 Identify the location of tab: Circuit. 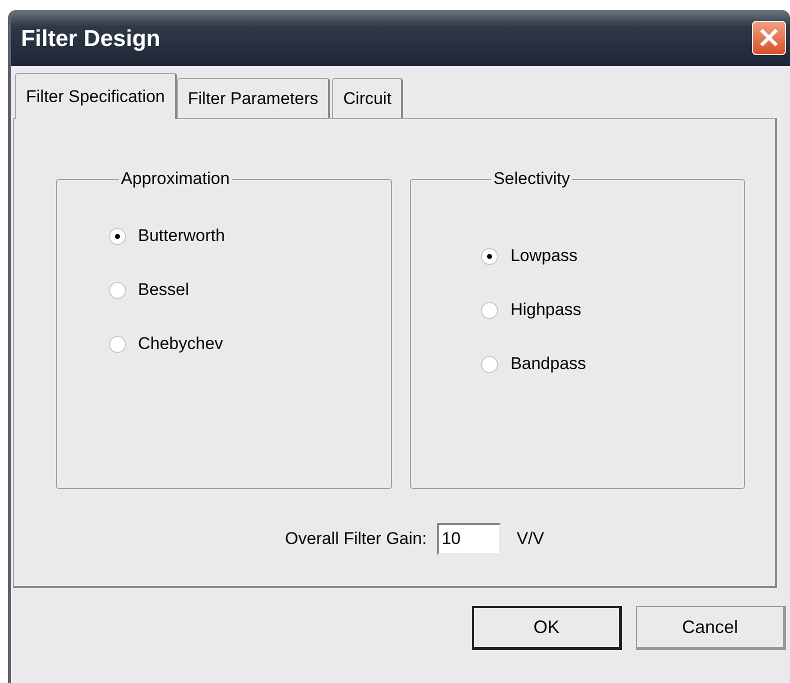
(368, 98).